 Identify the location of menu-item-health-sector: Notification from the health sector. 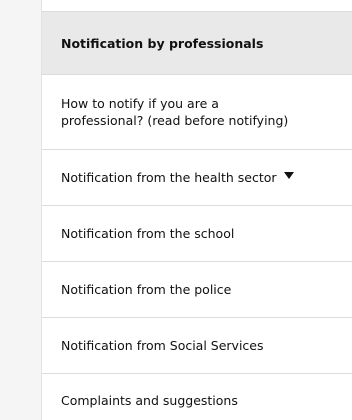
(197, 178).